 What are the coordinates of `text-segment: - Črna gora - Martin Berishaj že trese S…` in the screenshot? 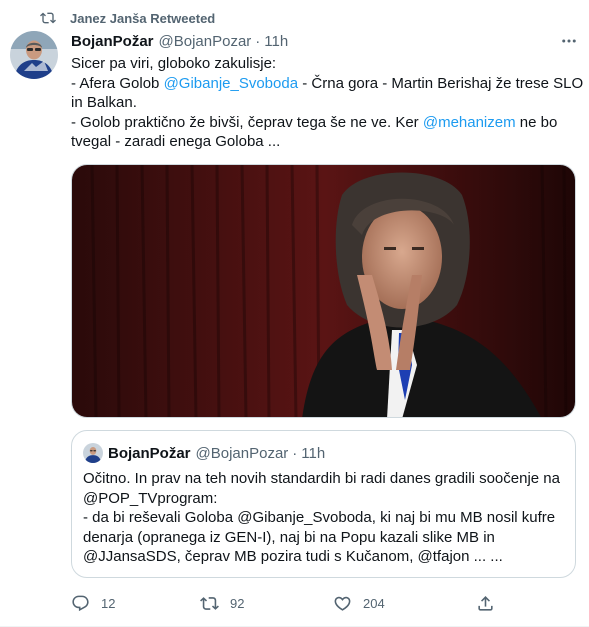 It's located at (441, 83).